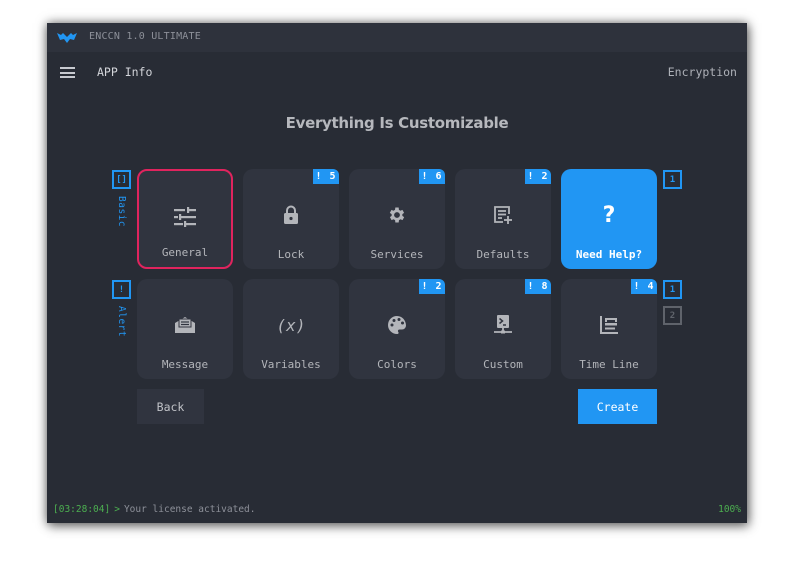 This screenshot has width=791, height=565. I want to click on tile-time-line: ! 4 Time Line, so click(609, 329).